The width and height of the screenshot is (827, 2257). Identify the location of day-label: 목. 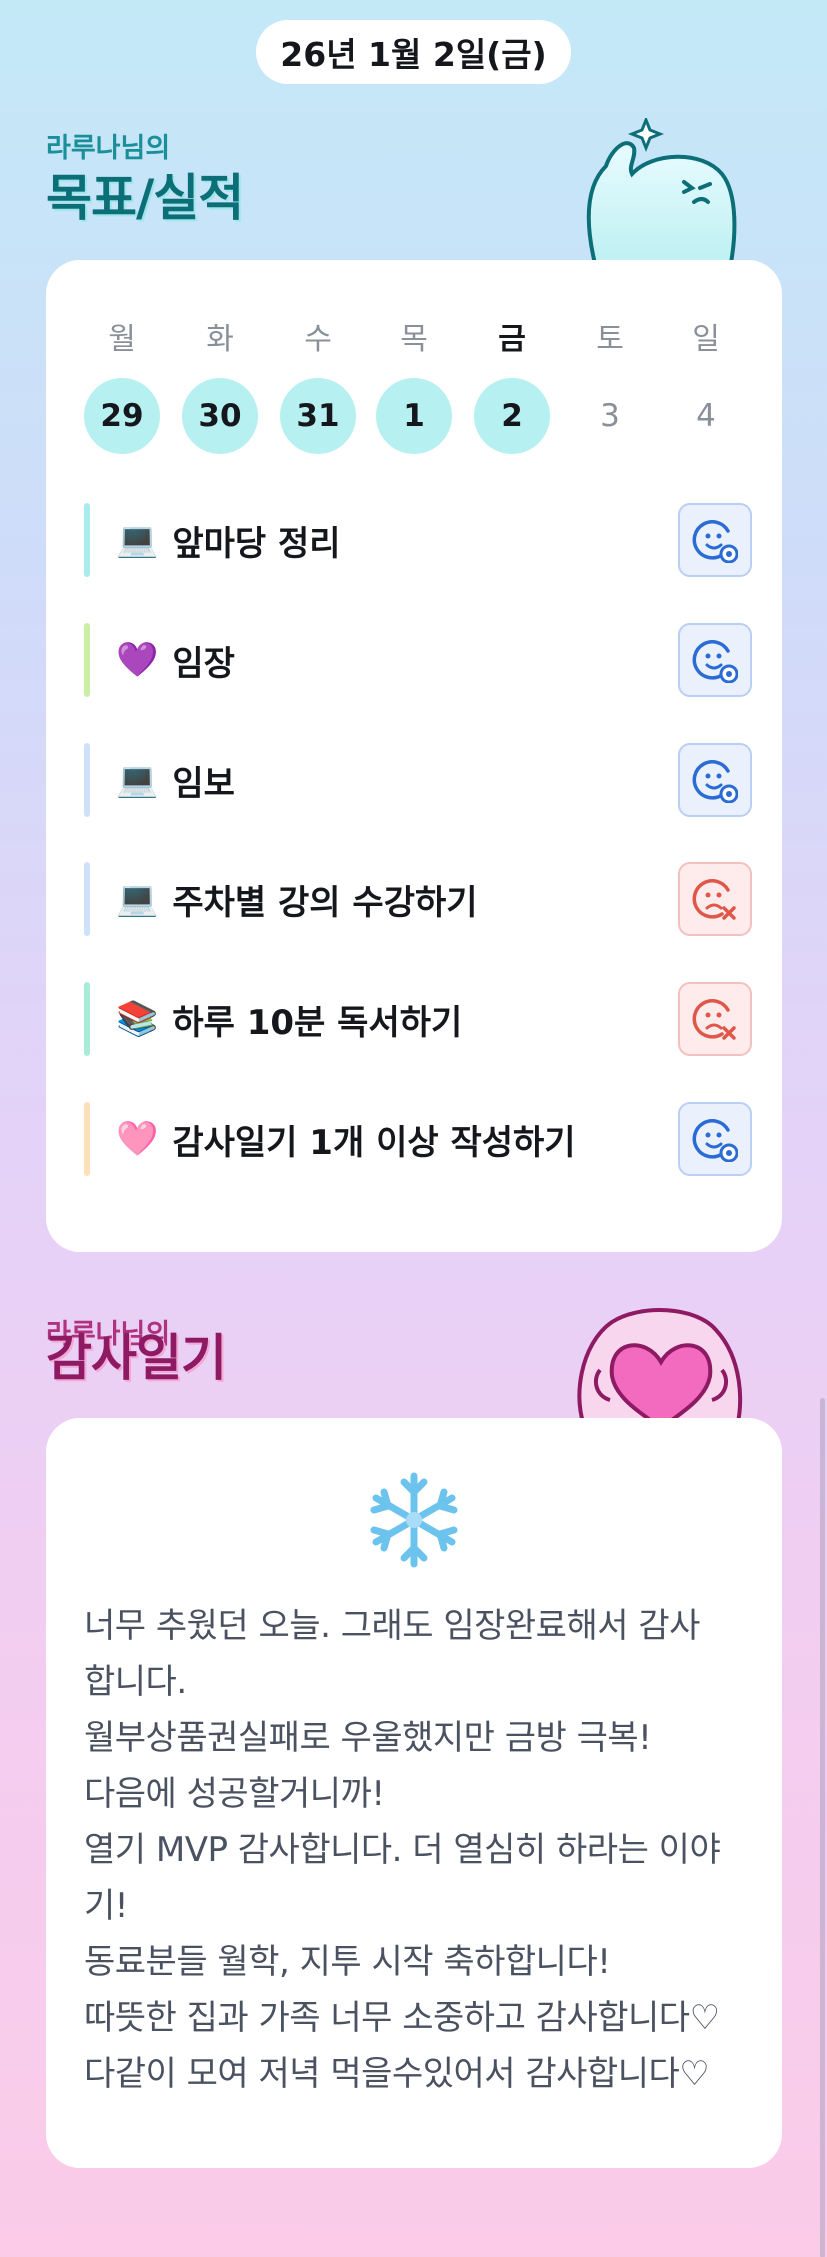
(414, 339).